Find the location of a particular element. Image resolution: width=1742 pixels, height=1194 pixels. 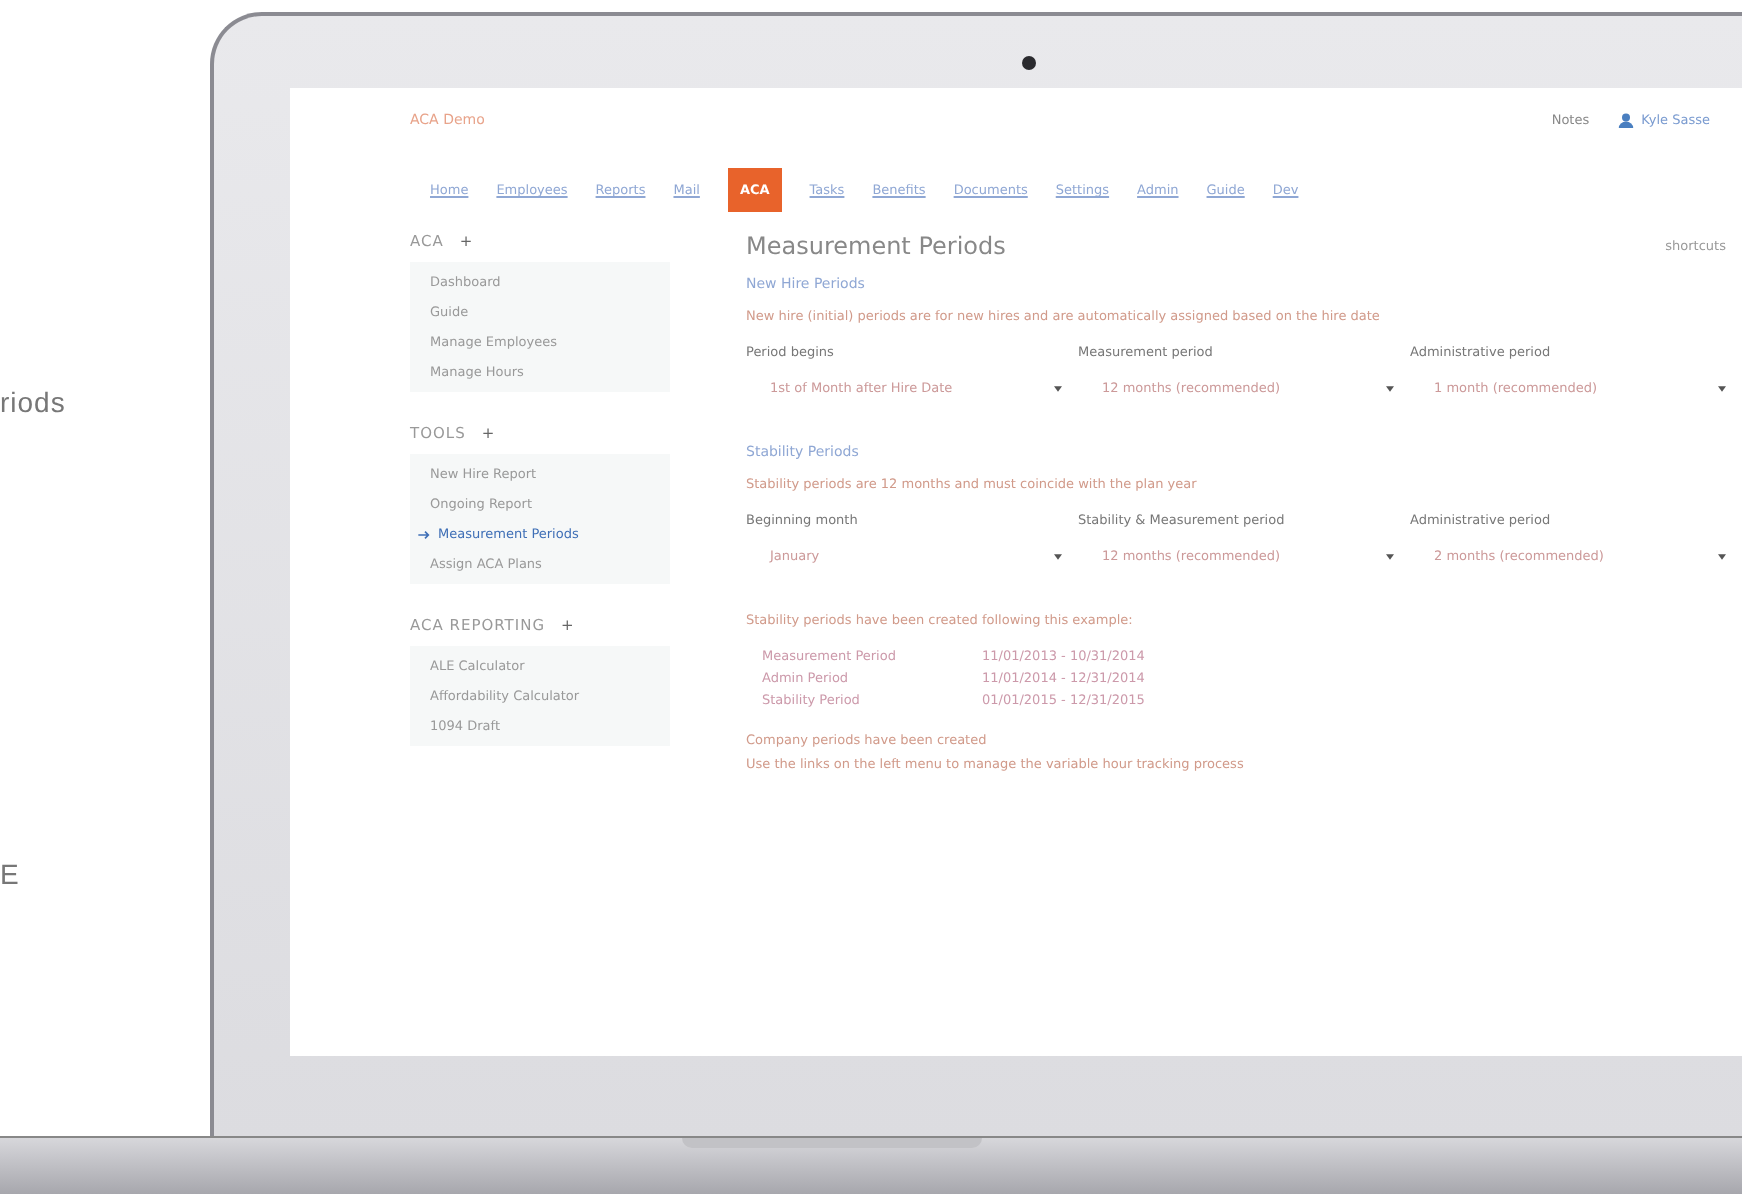

partial-text: riods is located at coordinates (33, 402).